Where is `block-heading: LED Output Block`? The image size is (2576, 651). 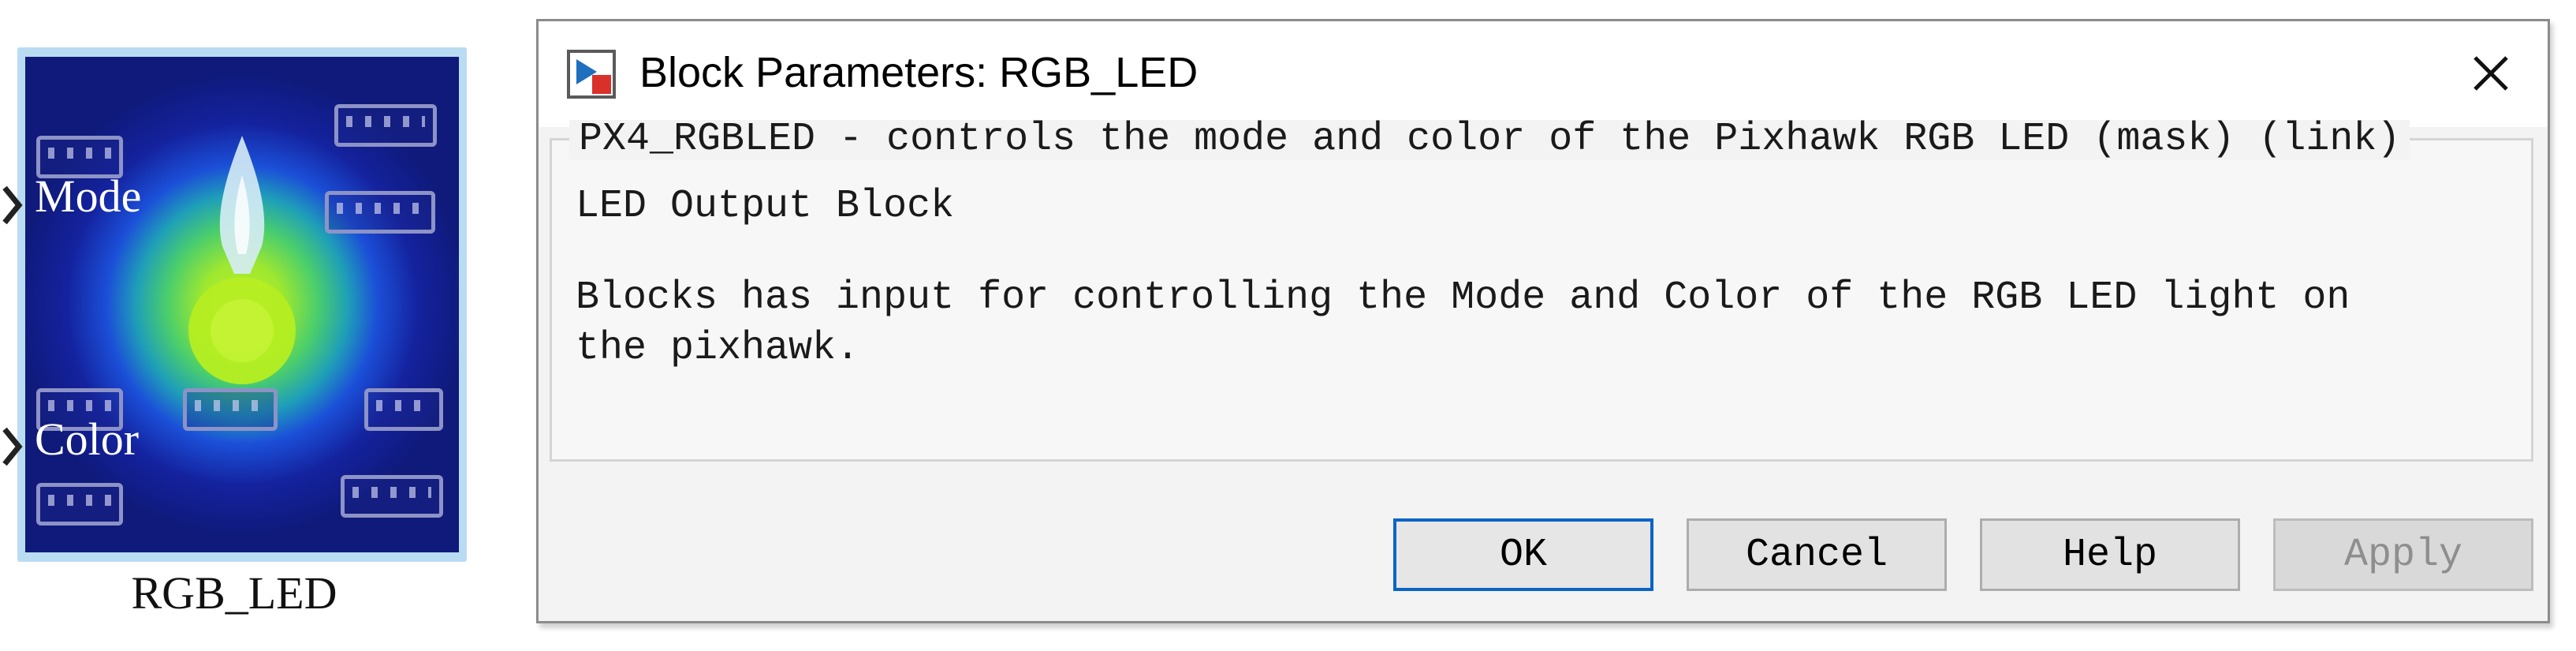
block-heading: LED Output Block is located at coordinates (765, 206).